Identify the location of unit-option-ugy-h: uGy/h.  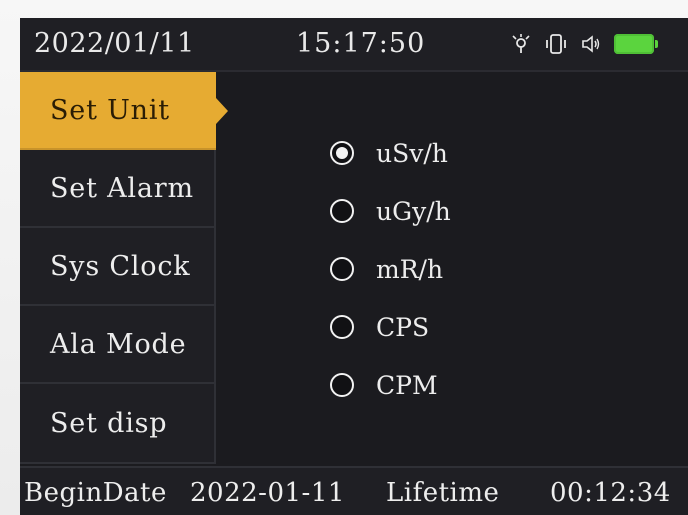
(390, 211).